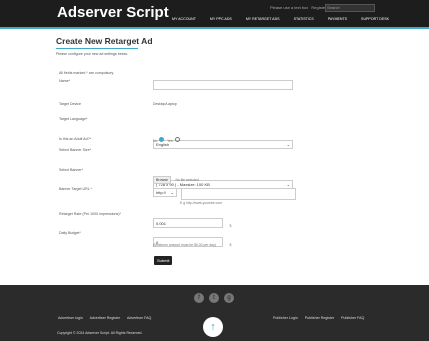 This screenshot has height=341, width=429. I want to click on nav-my-retarget-ads: MY RETARGET ADS, so click(263, 19).